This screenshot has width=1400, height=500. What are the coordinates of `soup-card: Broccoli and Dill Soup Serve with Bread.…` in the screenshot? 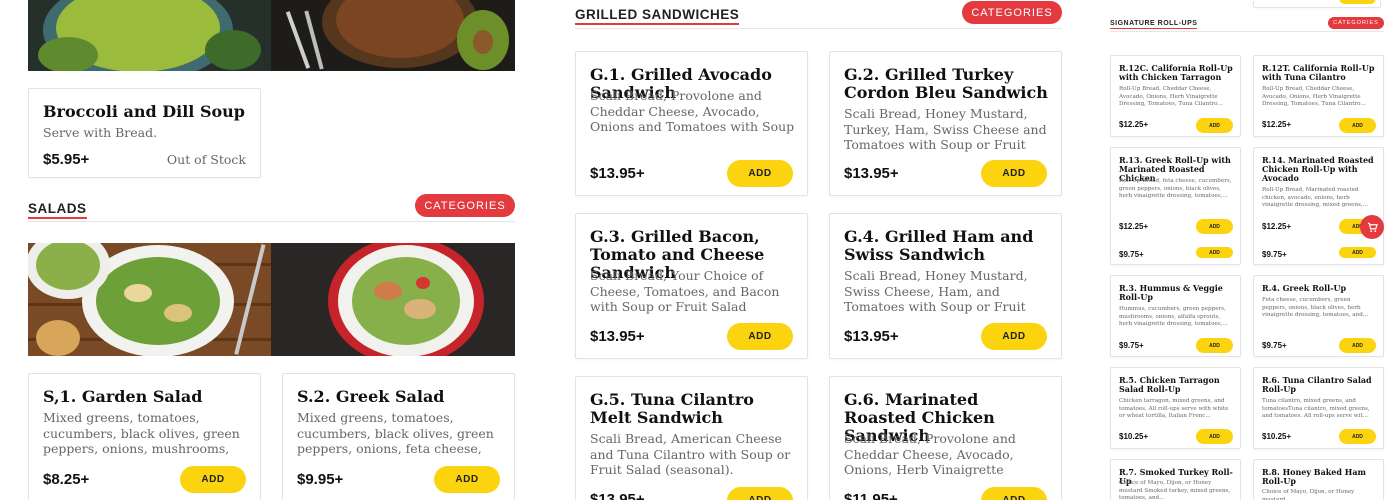 It's located at (144, 133).